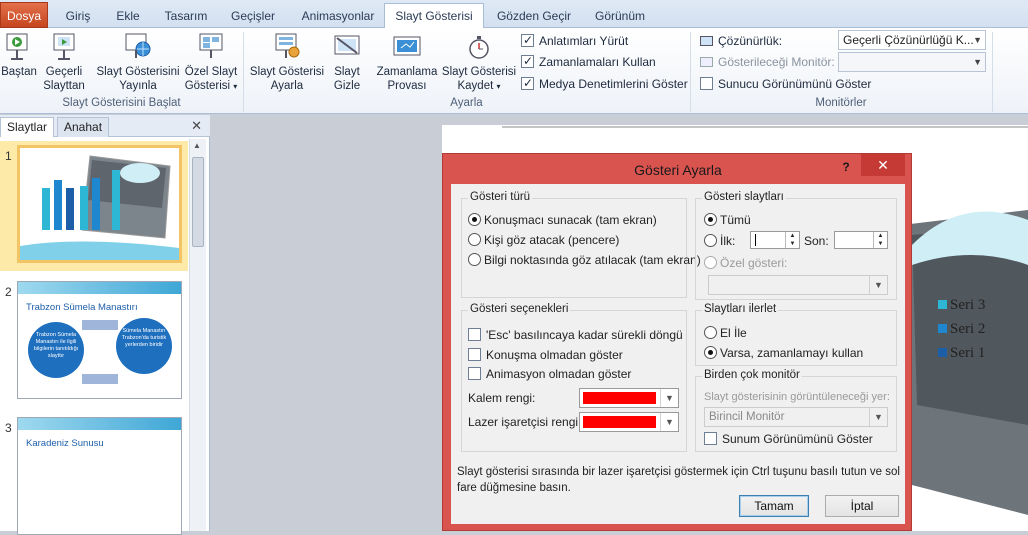  I want to click on tab-gecisler: Geçişler, so click(253, 16).